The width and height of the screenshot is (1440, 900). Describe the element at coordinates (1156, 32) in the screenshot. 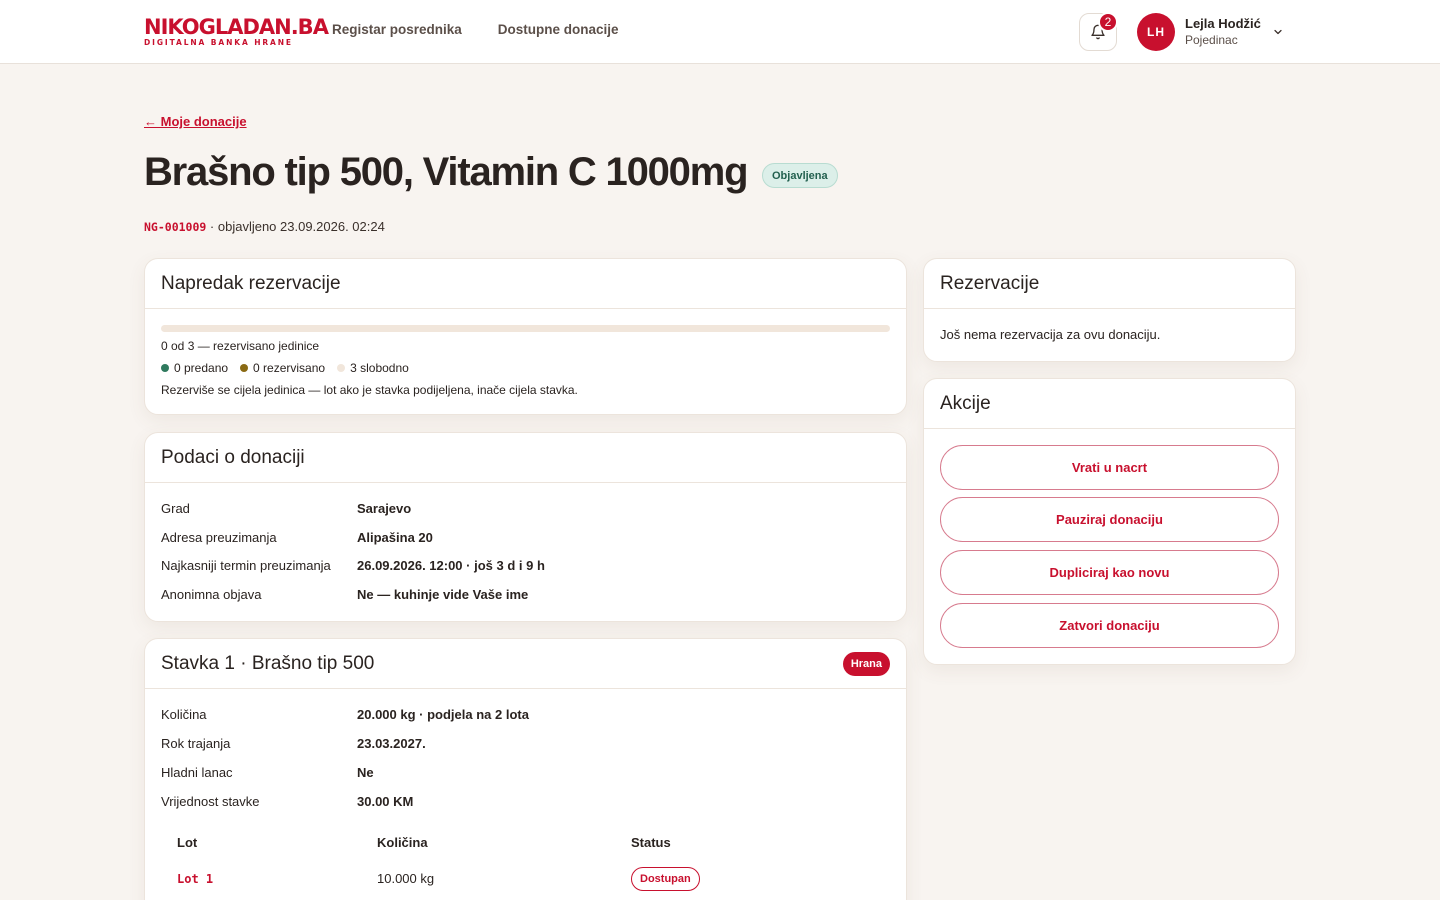

I see `avatar: LH` at that location.